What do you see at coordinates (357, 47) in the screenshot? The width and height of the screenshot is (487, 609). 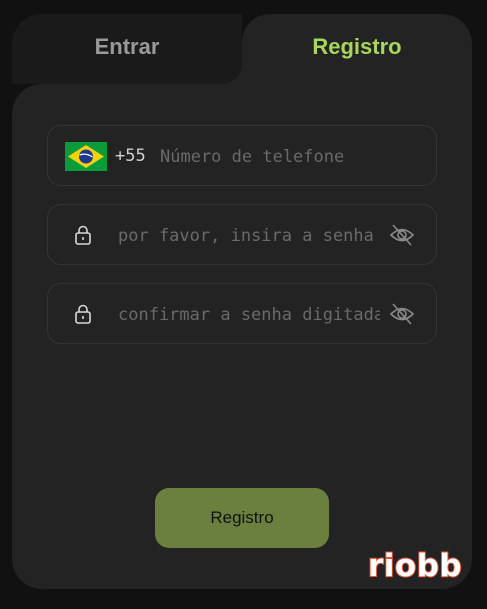 I see `tab-register-label: Registro` at bounding box center [357, 47].